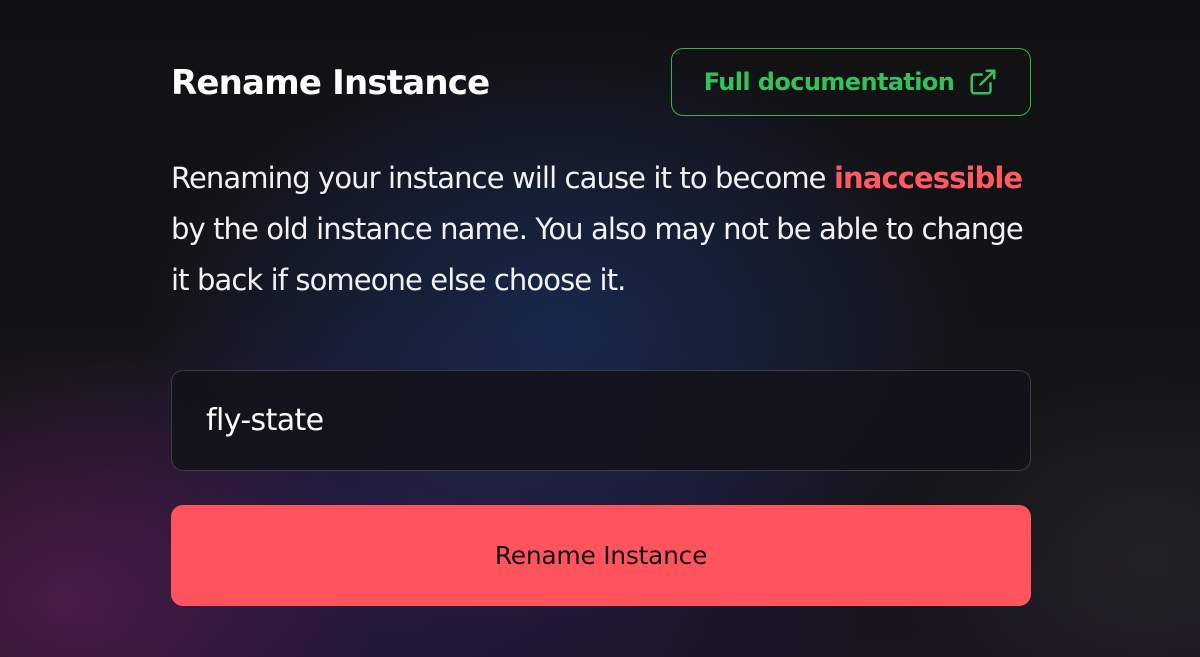  What do you see at coordinates (983, 82) in the screenshot?
I see `external-link-icon` at bounding box center [983, 82].